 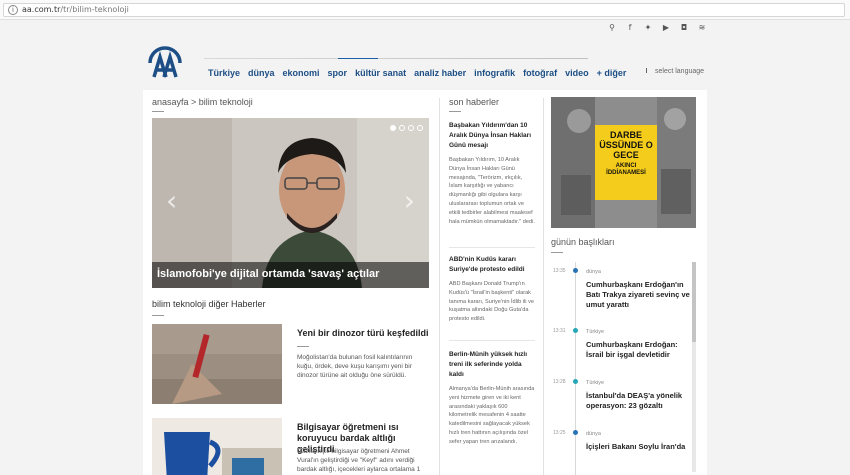 I want to click on timeline-title: İçişleri Bakanı Soylu İran'da, so click(x=638, y=447).